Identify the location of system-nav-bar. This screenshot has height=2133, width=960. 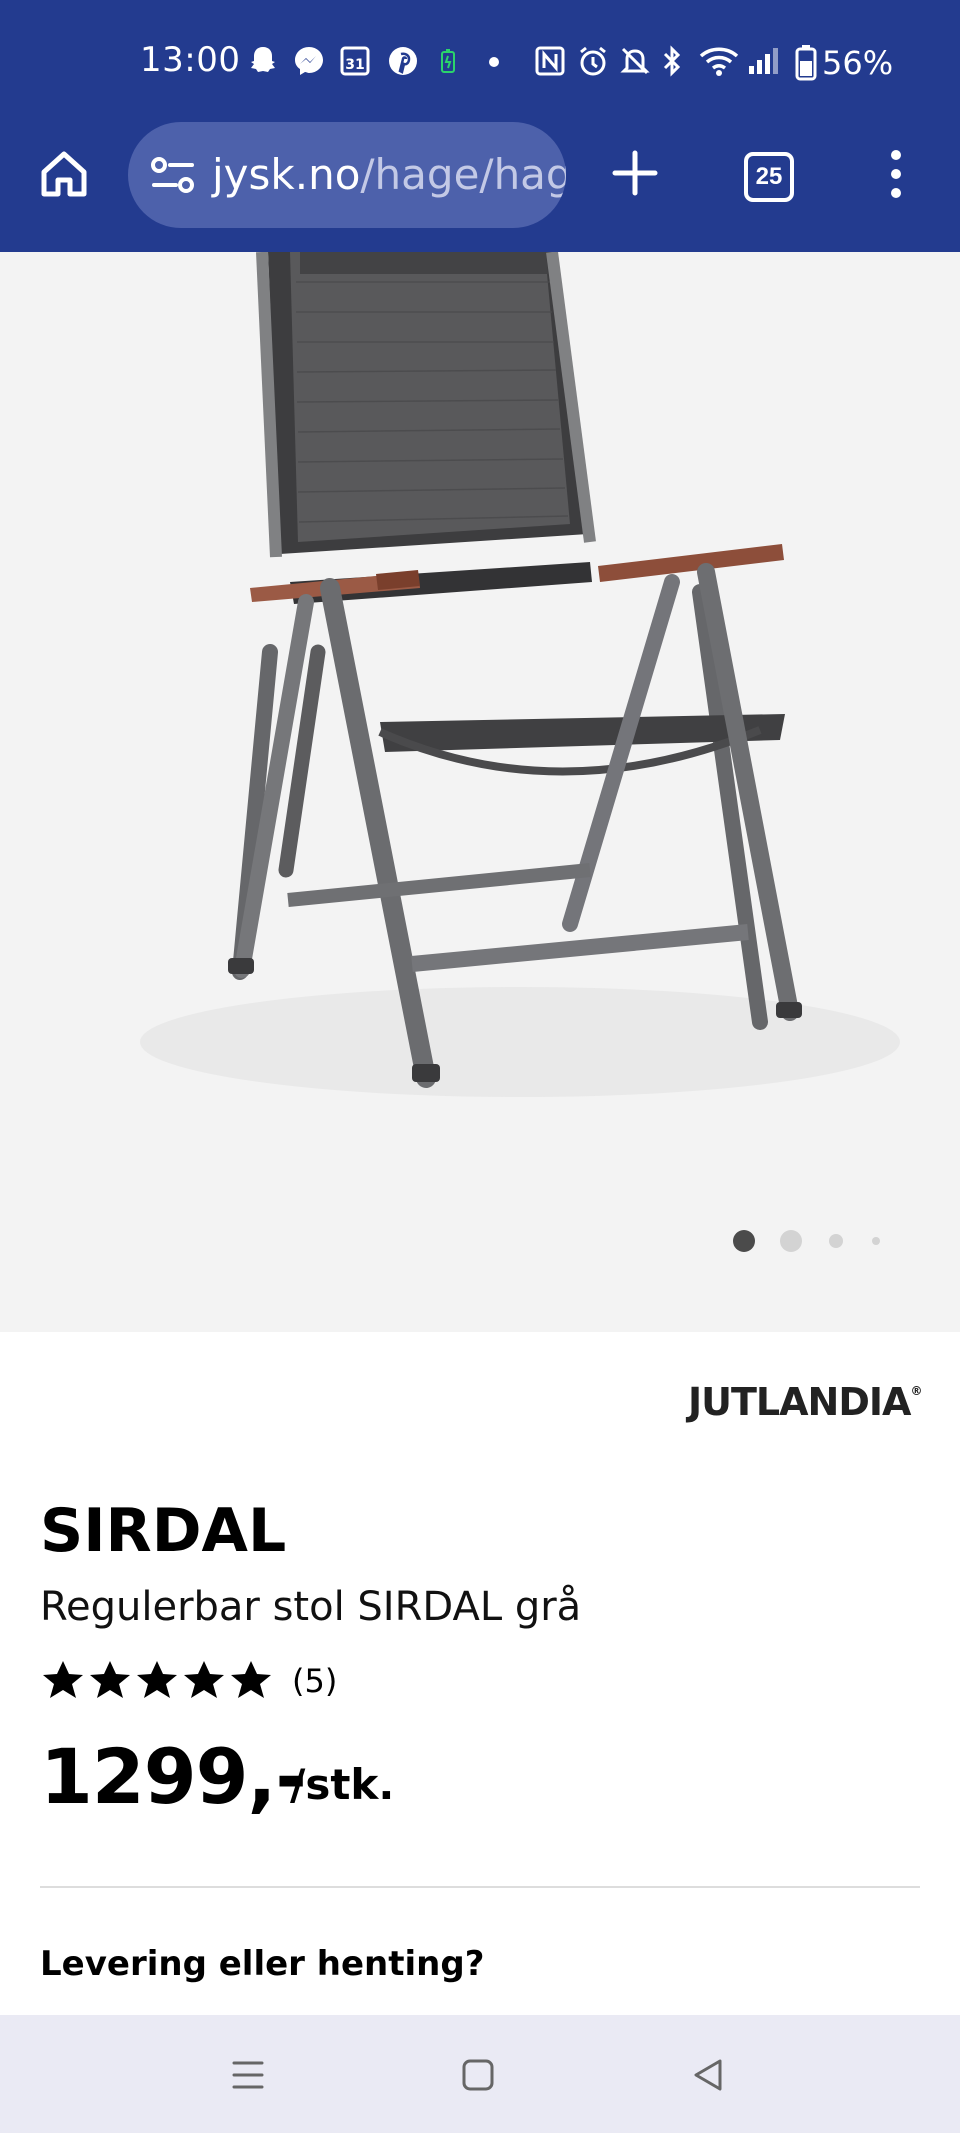
(480, 2074).